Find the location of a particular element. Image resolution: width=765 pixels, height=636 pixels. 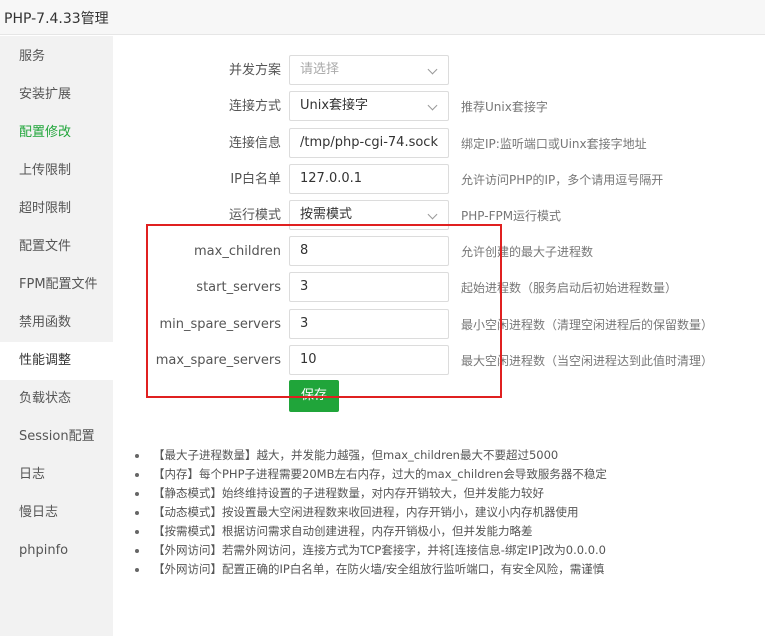

form-row-ip-whitelist: IP白名单 127.0.0.1 允许访问PHP的IP，多个请用逗号隔开 is located at coordinates (439, 180).